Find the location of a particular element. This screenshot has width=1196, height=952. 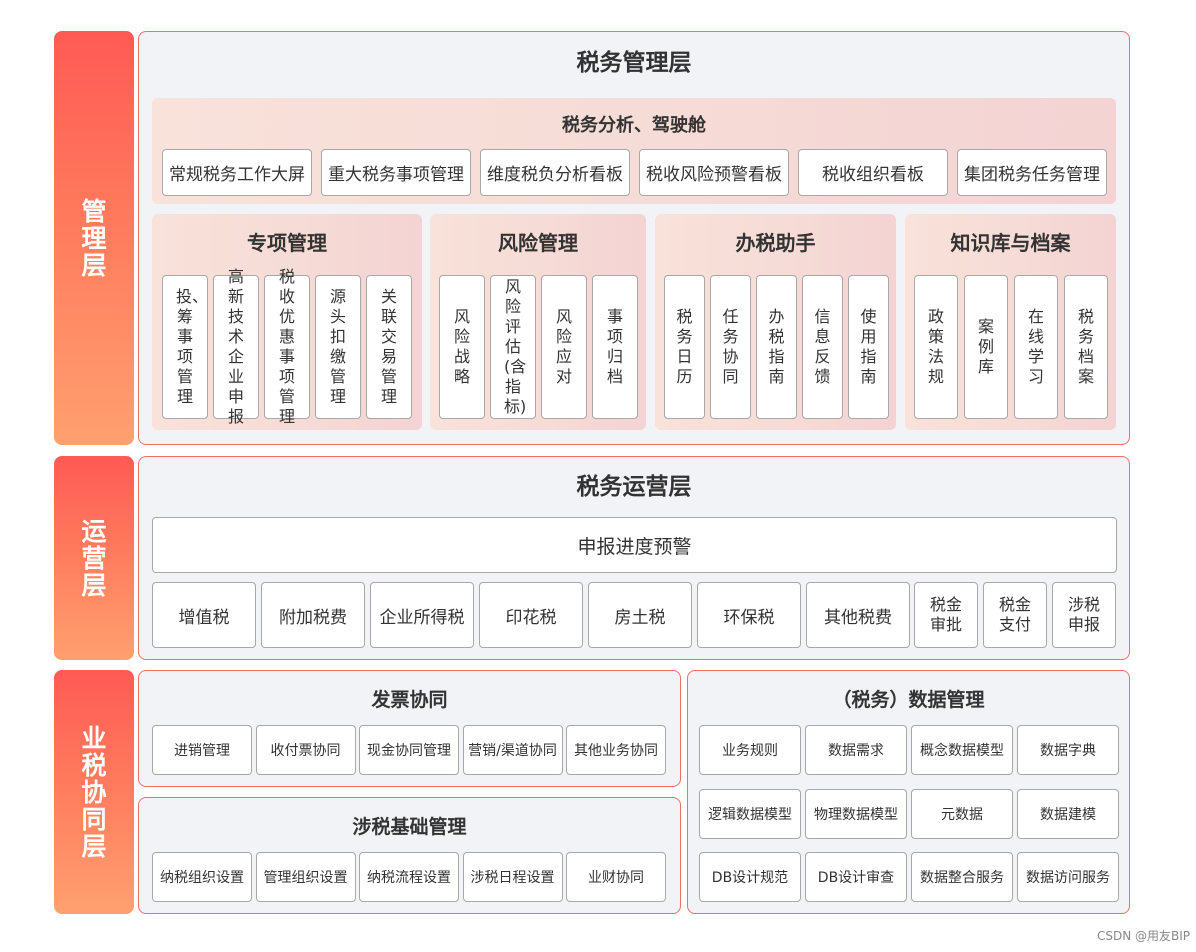

risk-item-label: 风险战略 is located at coordinates (461, 346).